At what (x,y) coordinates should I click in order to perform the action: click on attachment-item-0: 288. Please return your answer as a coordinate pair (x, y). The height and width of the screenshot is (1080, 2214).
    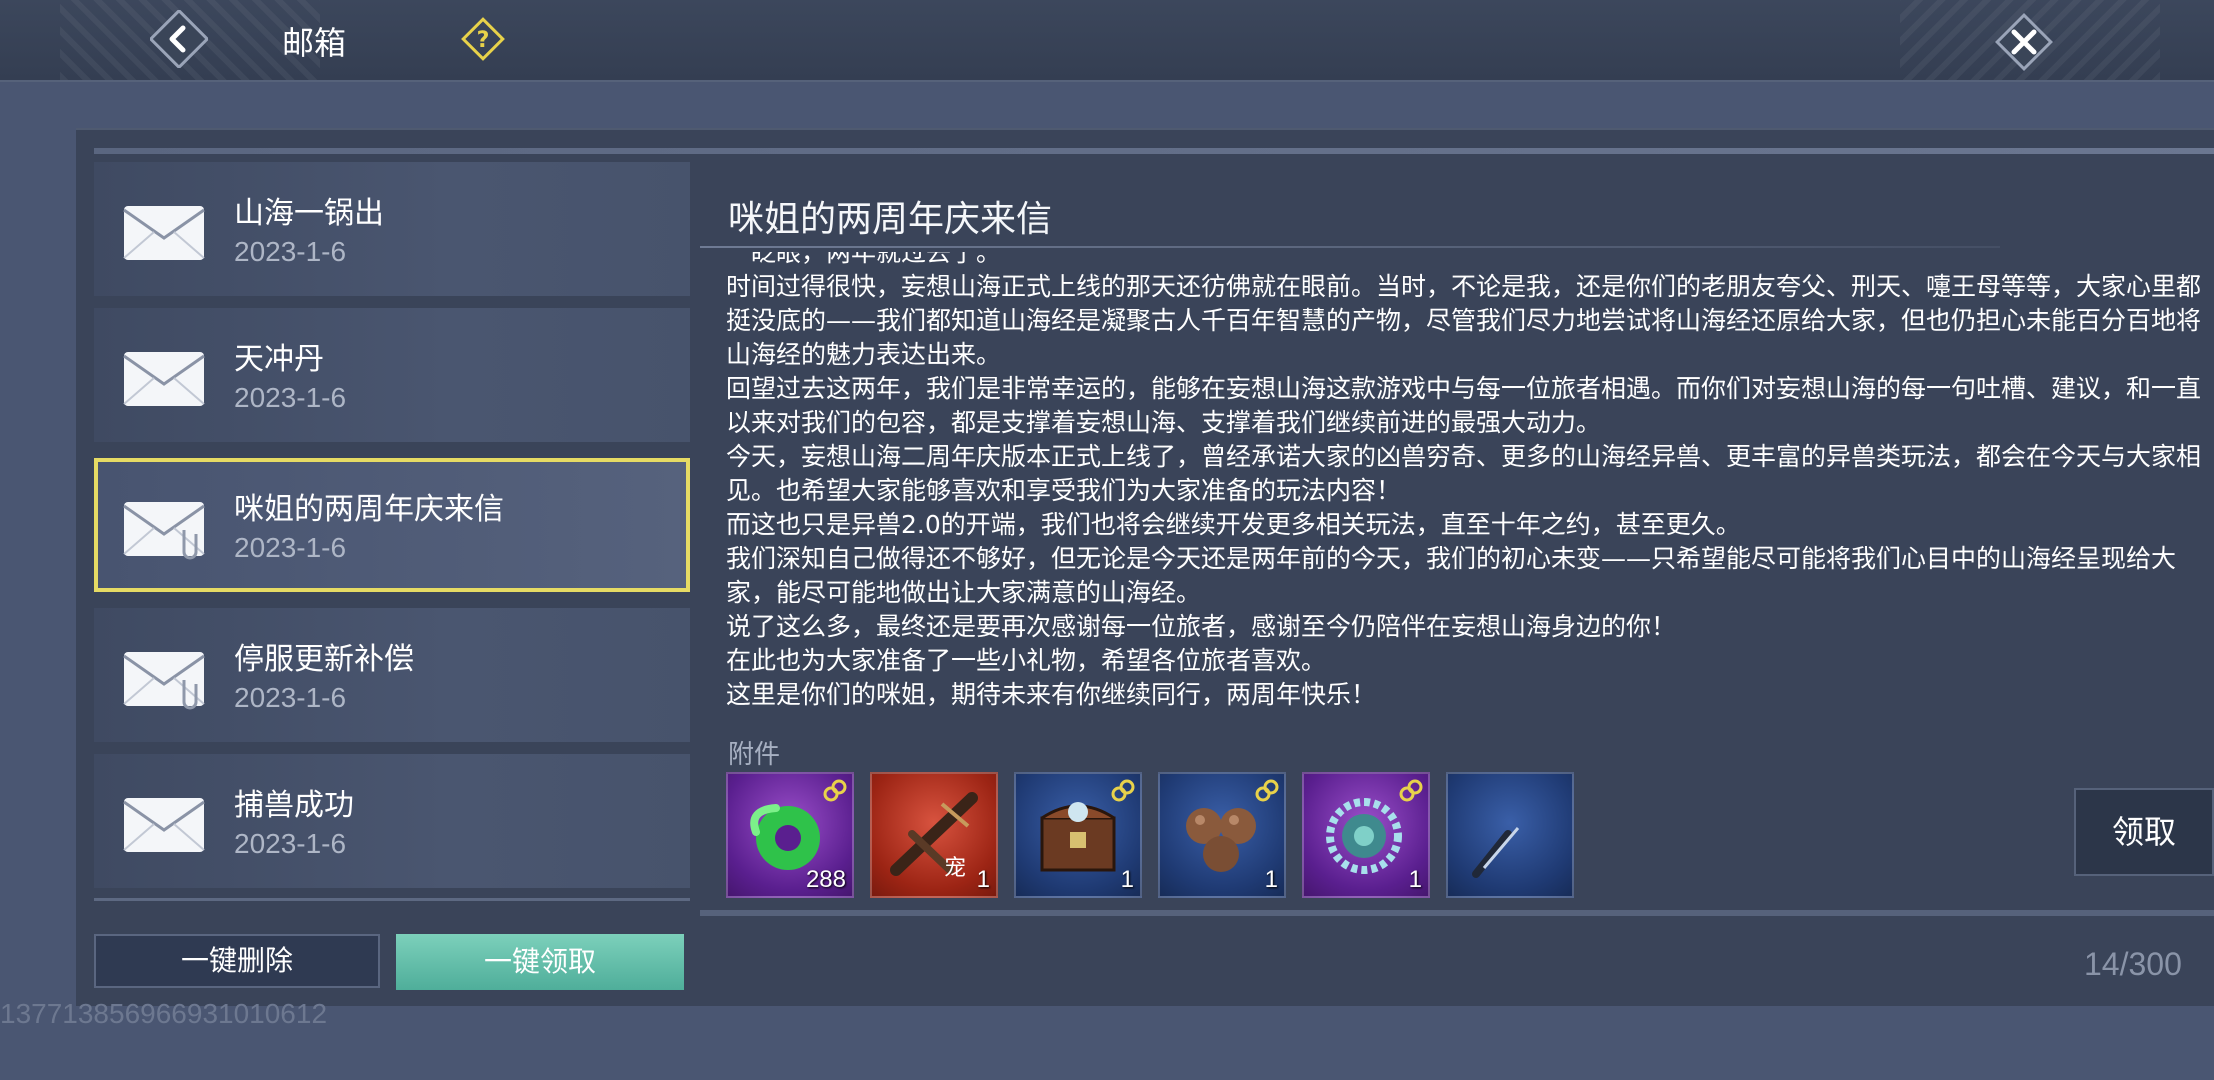
    Looking at the image, I should click on (790, 835).